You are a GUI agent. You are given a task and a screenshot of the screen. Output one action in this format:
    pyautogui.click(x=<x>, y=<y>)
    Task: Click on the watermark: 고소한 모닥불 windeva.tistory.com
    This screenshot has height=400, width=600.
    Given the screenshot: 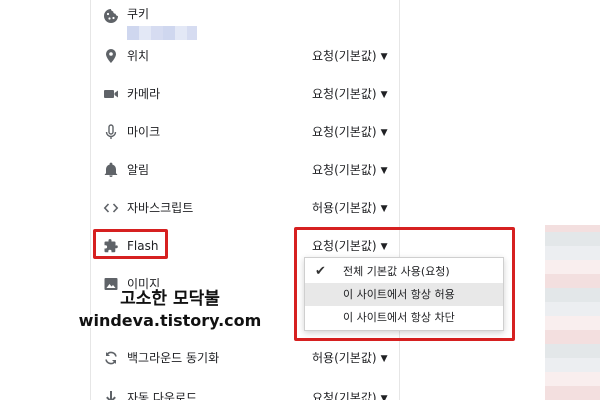 What is the action you would take?
    pyautogui.click(x=170, y=310)
    